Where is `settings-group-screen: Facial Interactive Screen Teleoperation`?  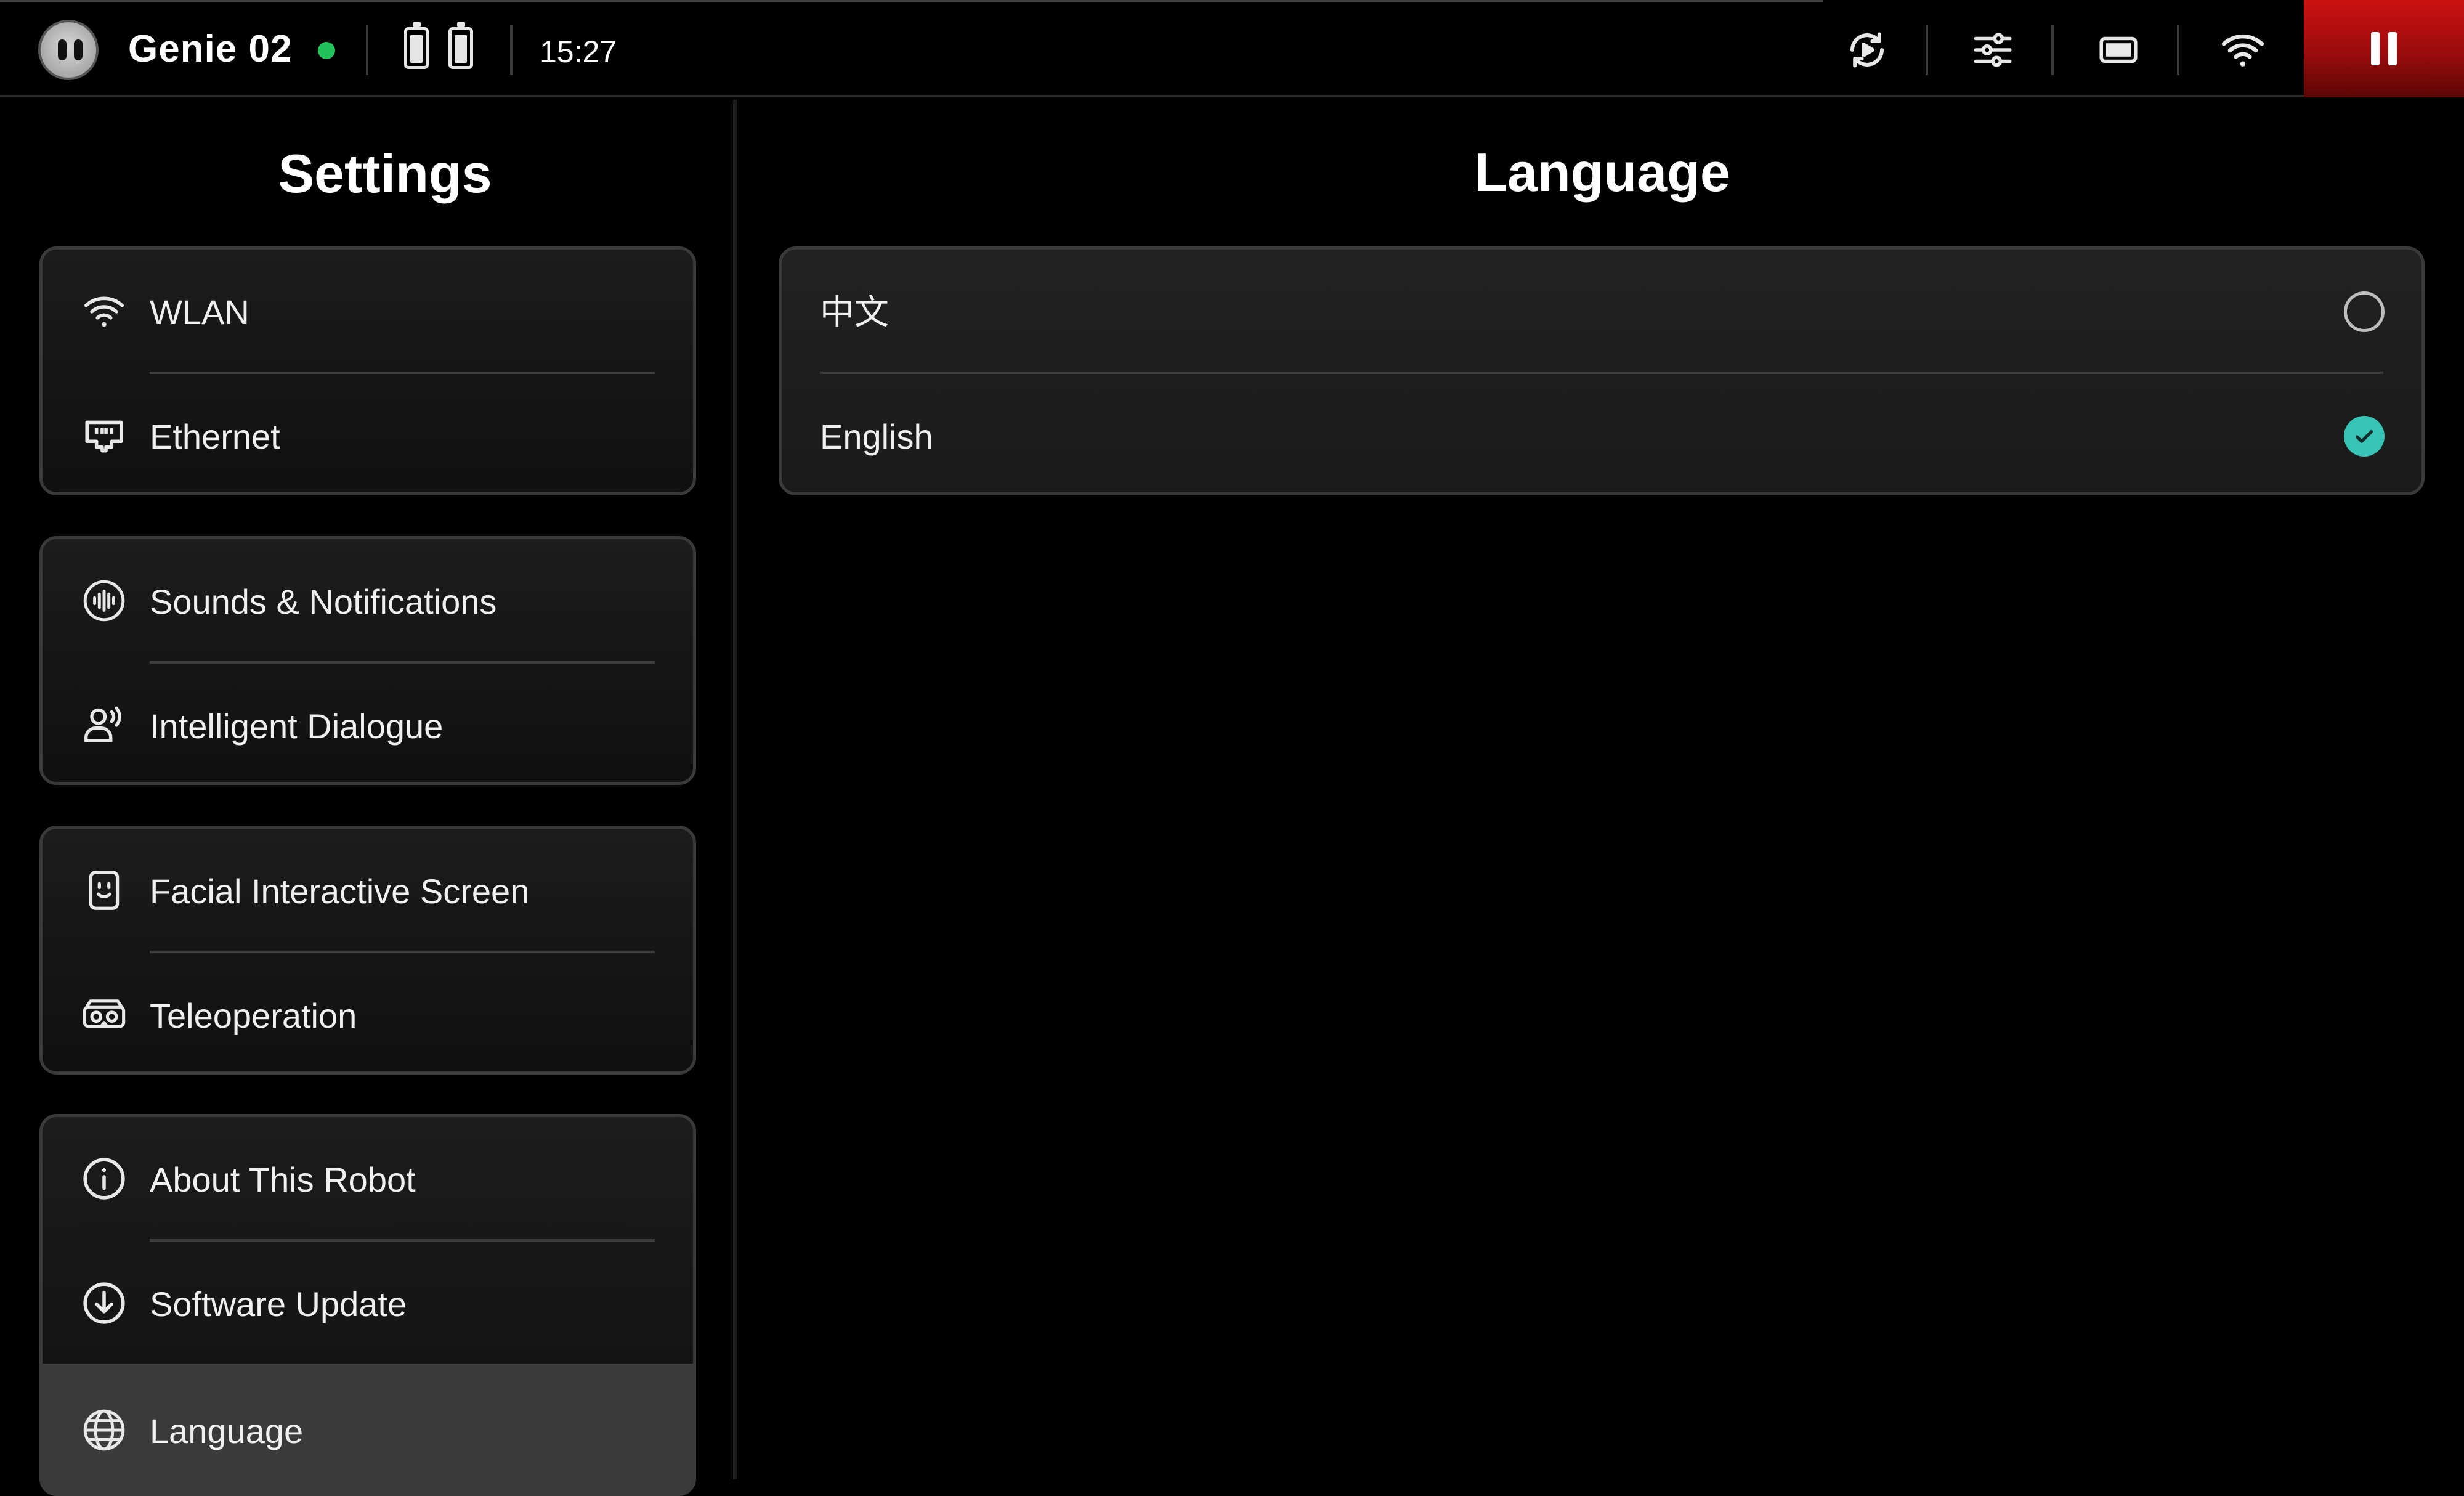
settings-group-screen: Facial Interactive Screen Teleoperation is located at coordinates (367, 951).